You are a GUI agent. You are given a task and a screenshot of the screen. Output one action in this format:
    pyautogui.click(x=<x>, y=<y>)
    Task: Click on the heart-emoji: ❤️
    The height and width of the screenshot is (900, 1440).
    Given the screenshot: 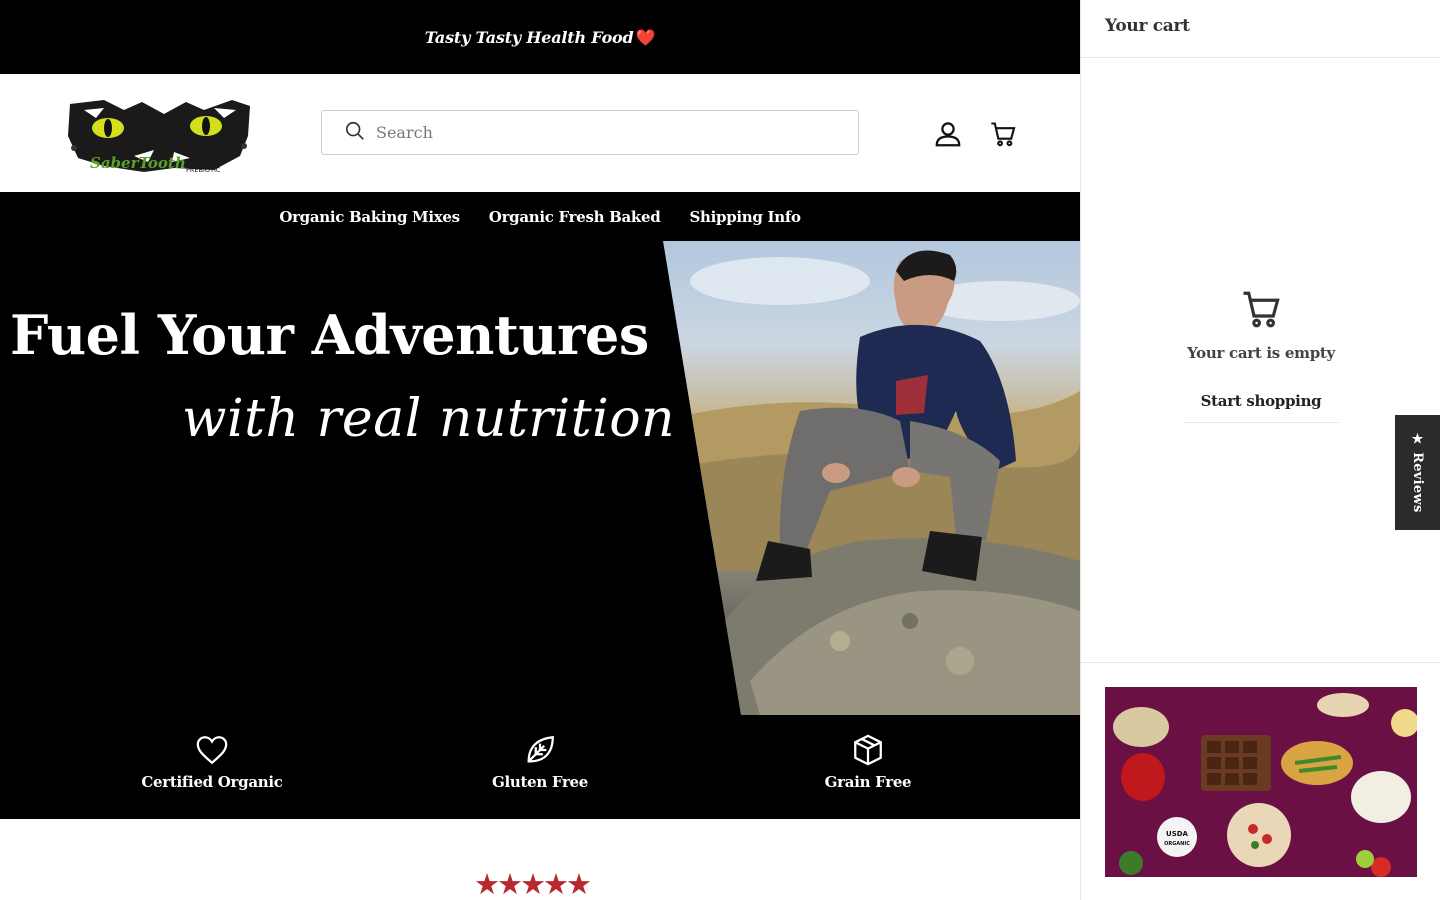 What is the action you would take?
    pyautogui.click(x=645, y=37)
    